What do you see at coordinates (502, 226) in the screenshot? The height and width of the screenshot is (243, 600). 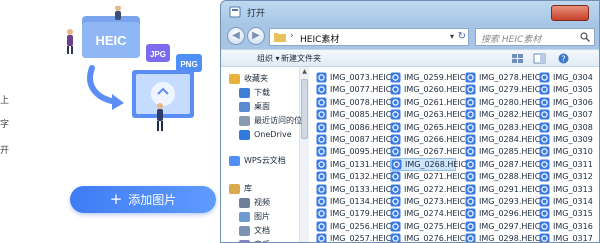 I see `file-item: IMG_0297.HEIC` at bounding box center [502, 226].